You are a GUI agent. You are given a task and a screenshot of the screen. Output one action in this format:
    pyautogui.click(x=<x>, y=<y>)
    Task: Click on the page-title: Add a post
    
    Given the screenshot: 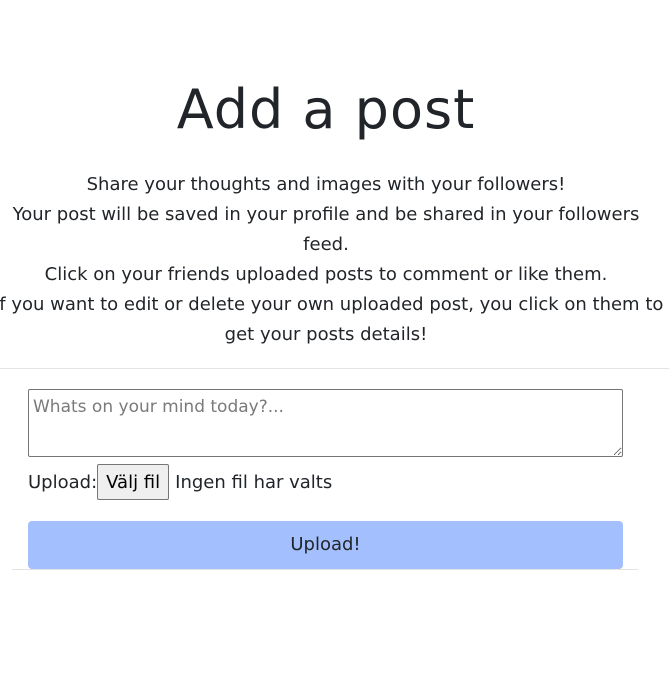 What is the action you would take?
    pyautogui.click(x=326, y=109)
    